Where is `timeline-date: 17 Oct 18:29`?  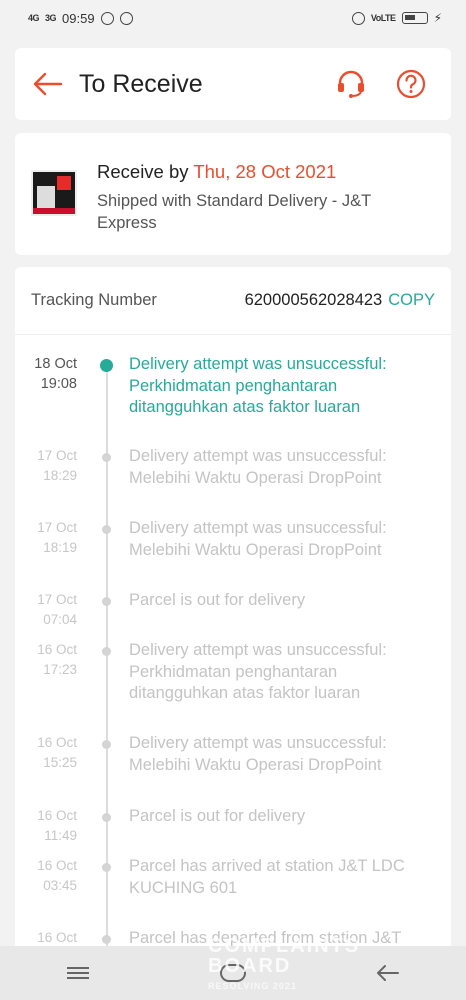
timeline-date: 17 Oct 18:29 is located at coordinates (46, 466).